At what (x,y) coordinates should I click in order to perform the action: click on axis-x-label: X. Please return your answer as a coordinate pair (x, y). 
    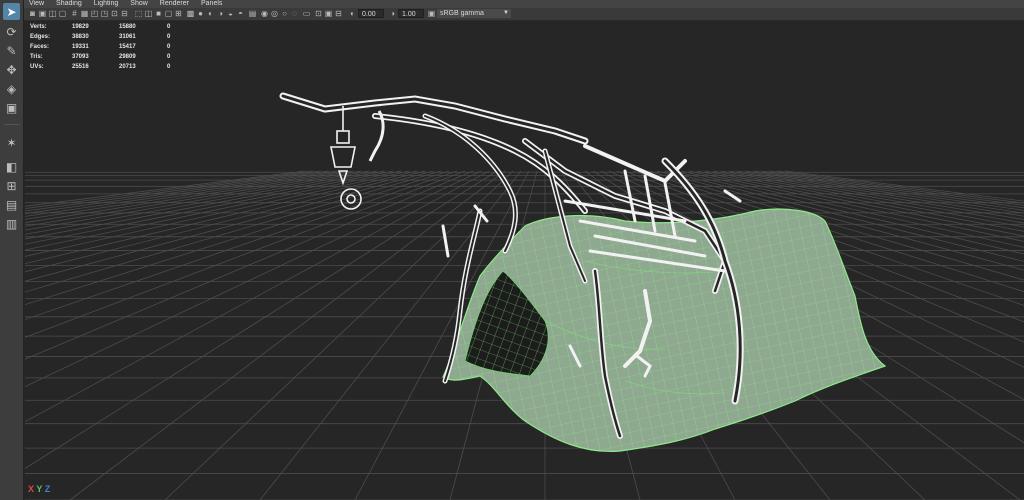
    Looking at the image, I should click on (31, 489).